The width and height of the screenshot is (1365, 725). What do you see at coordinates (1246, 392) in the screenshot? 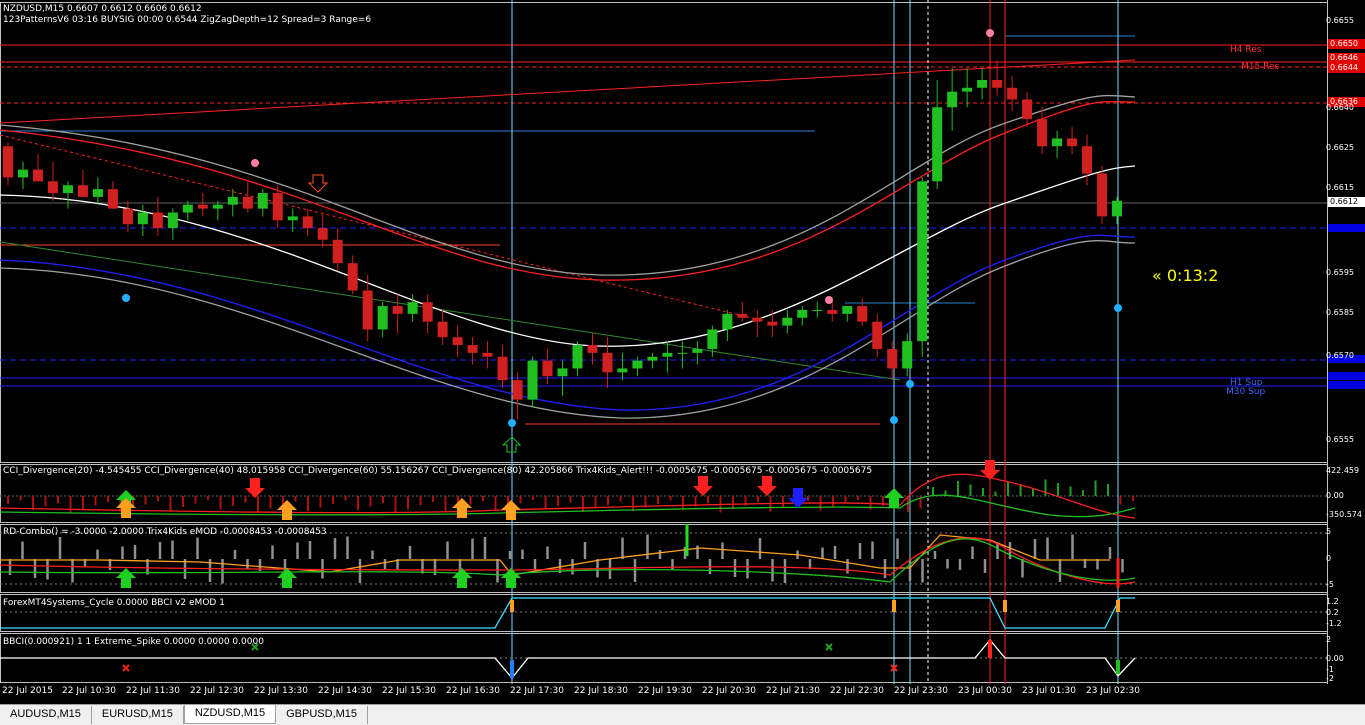
I see `m30-sup-label: M30 Sup` at bounding box center [1246, 392].